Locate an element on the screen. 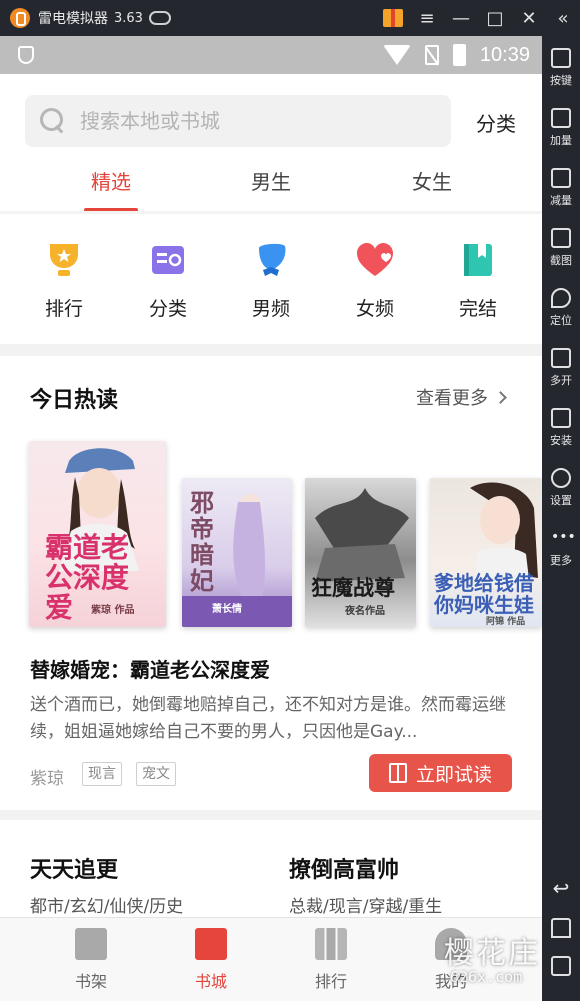 The height and width of the screenshot is (1001, 580). view-more-link: 查看更多 is located at coordinates (461, 397).